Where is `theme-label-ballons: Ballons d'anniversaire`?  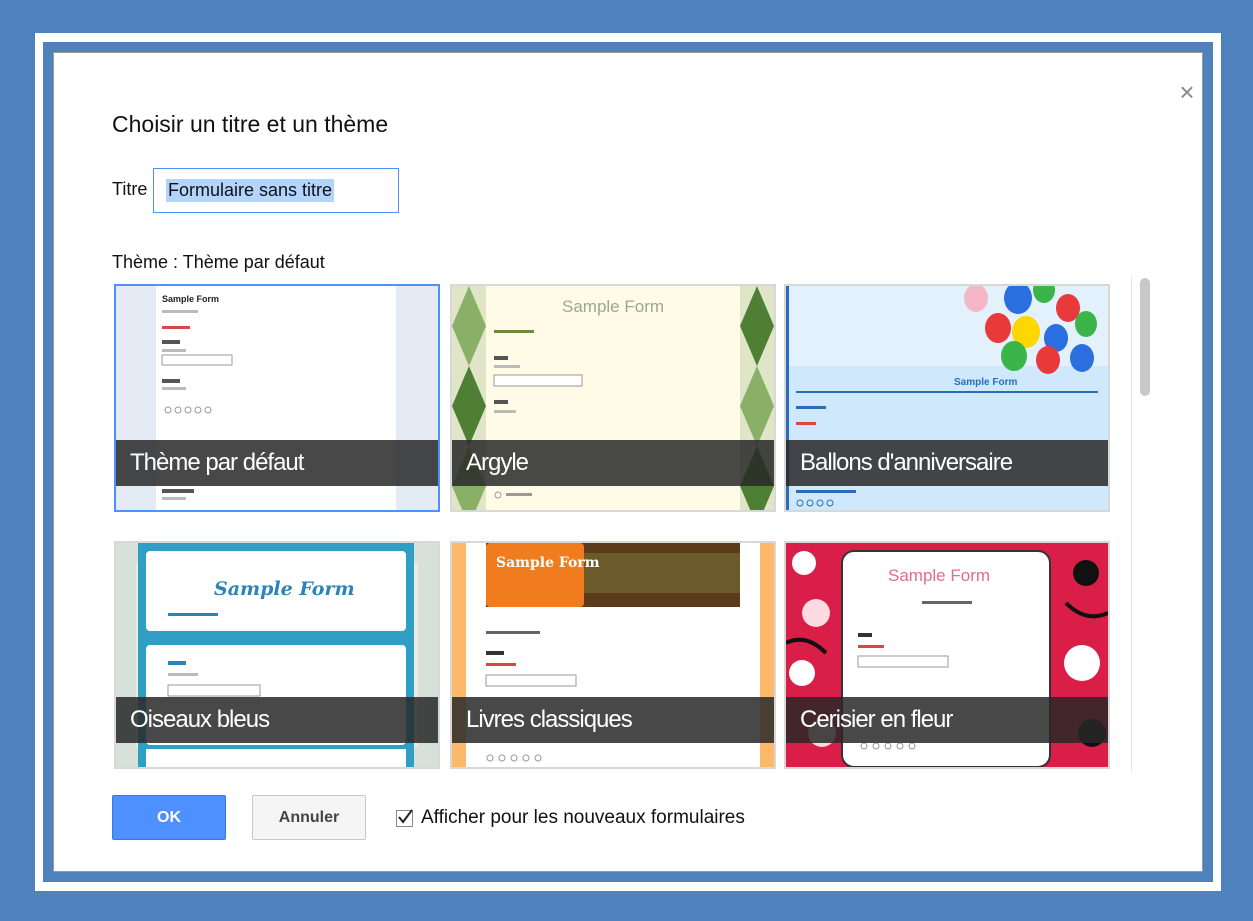
theme-label-ballons: Ballons d'anniversaire is located at coordinates (947, 463).